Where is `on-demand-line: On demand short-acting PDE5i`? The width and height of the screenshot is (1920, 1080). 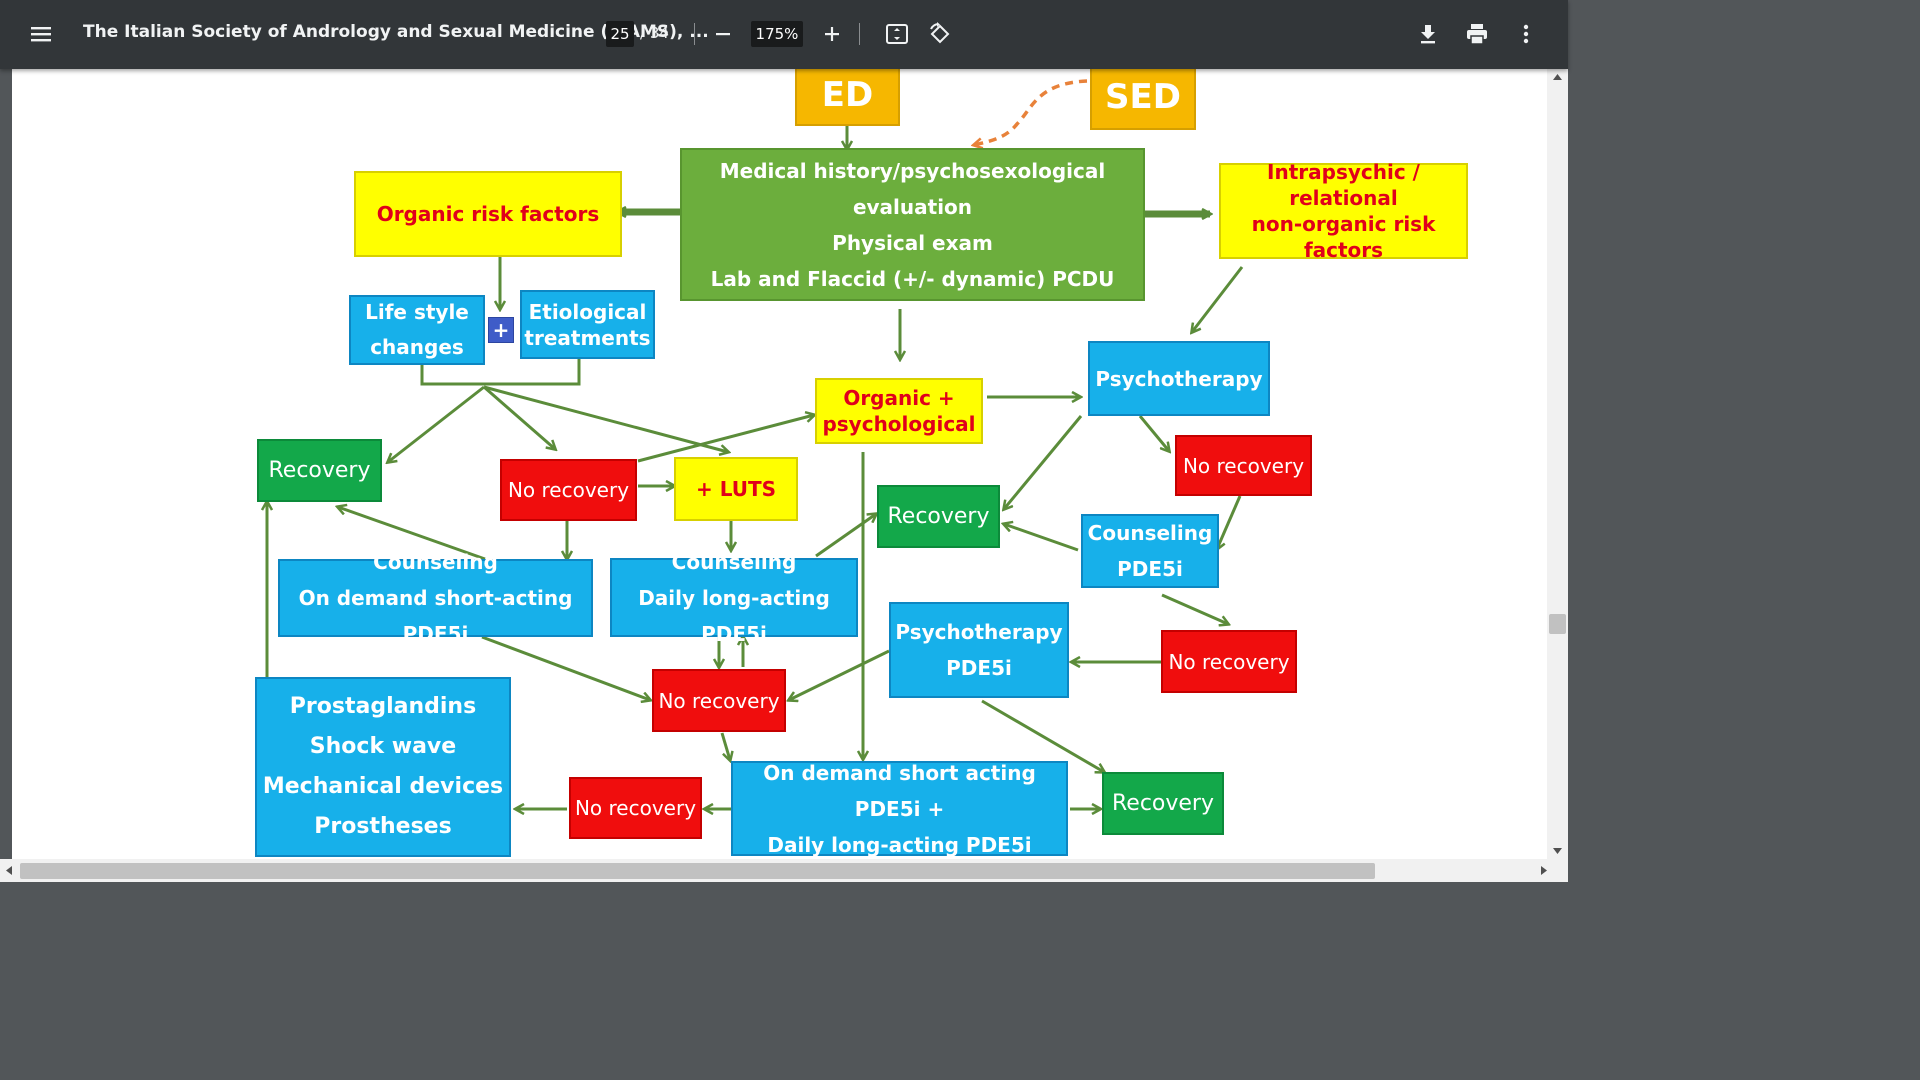 on-demand-line: On demand short-acting PDE5i is located at coordinates (435, 616).